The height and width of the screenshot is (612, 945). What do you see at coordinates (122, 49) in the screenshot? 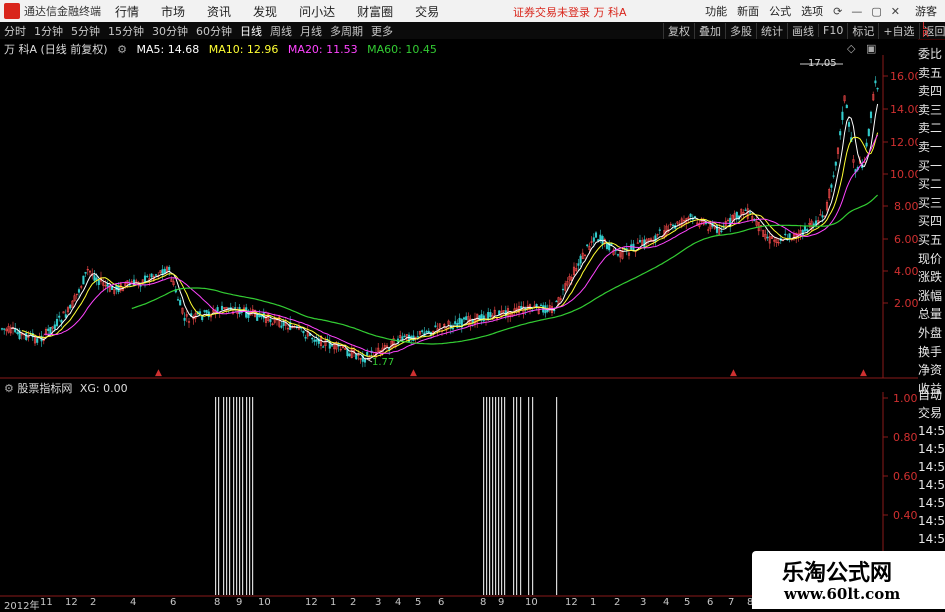
I see `settings-icon: ⚙` at bounding box center [122, 49].